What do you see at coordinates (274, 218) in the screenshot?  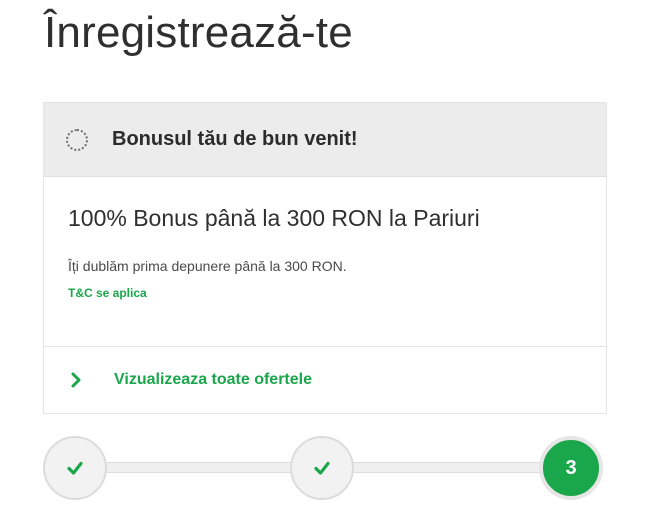 I see `offer-title: 100% Bonus până la 300 RON la Pariuri` at bounding box center [274, 218].